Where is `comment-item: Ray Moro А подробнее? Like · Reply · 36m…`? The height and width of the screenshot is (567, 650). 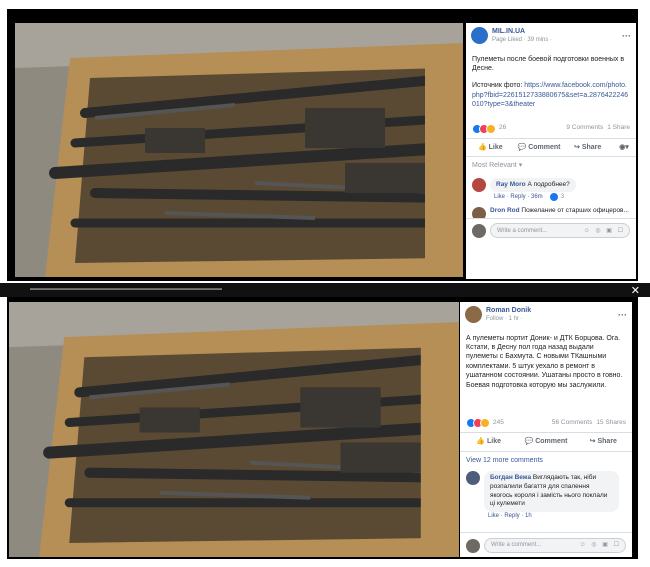 comment-item: Ray Moro А подробнее? Like · Reply · 36m… is located at coordinates (551, 190).